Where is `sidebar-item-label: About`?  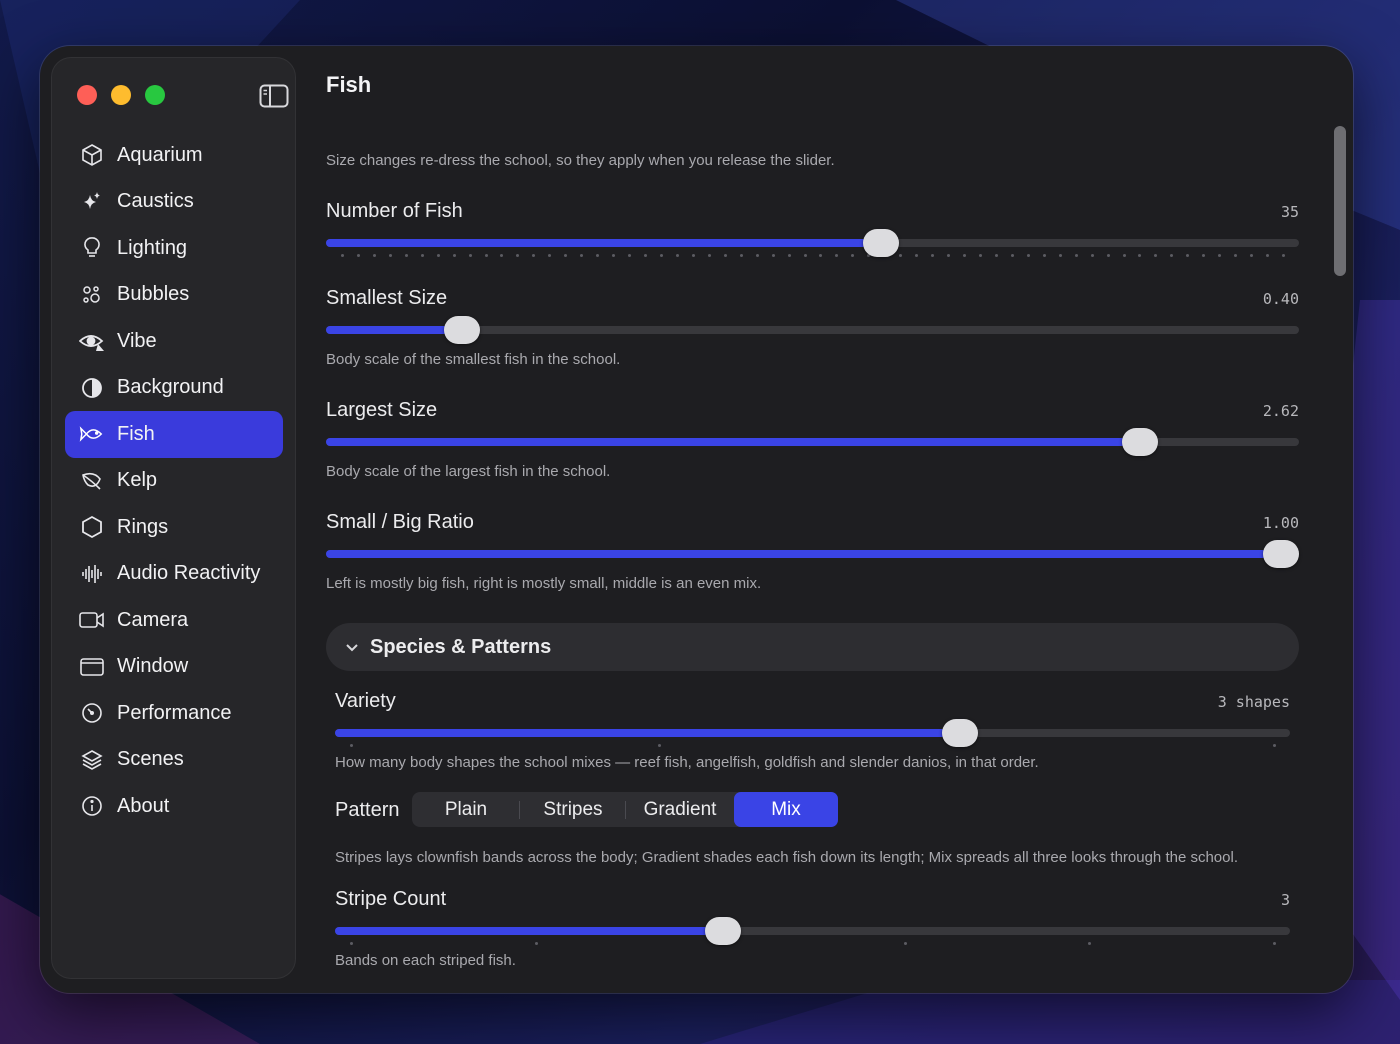
sidebar-item-label: About is located at coordinates (143, 805).